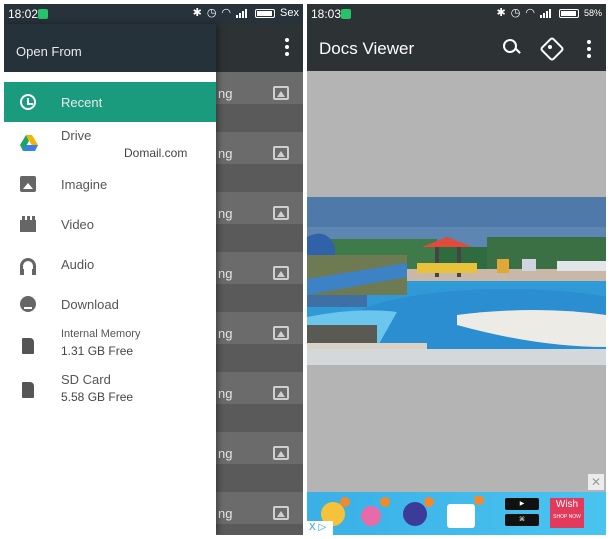 The image size is (610, 539). What do you see at coordinates (23, 14) in the screenshot?
I see `status-time: 18:02` at bounding box center [23, 14].